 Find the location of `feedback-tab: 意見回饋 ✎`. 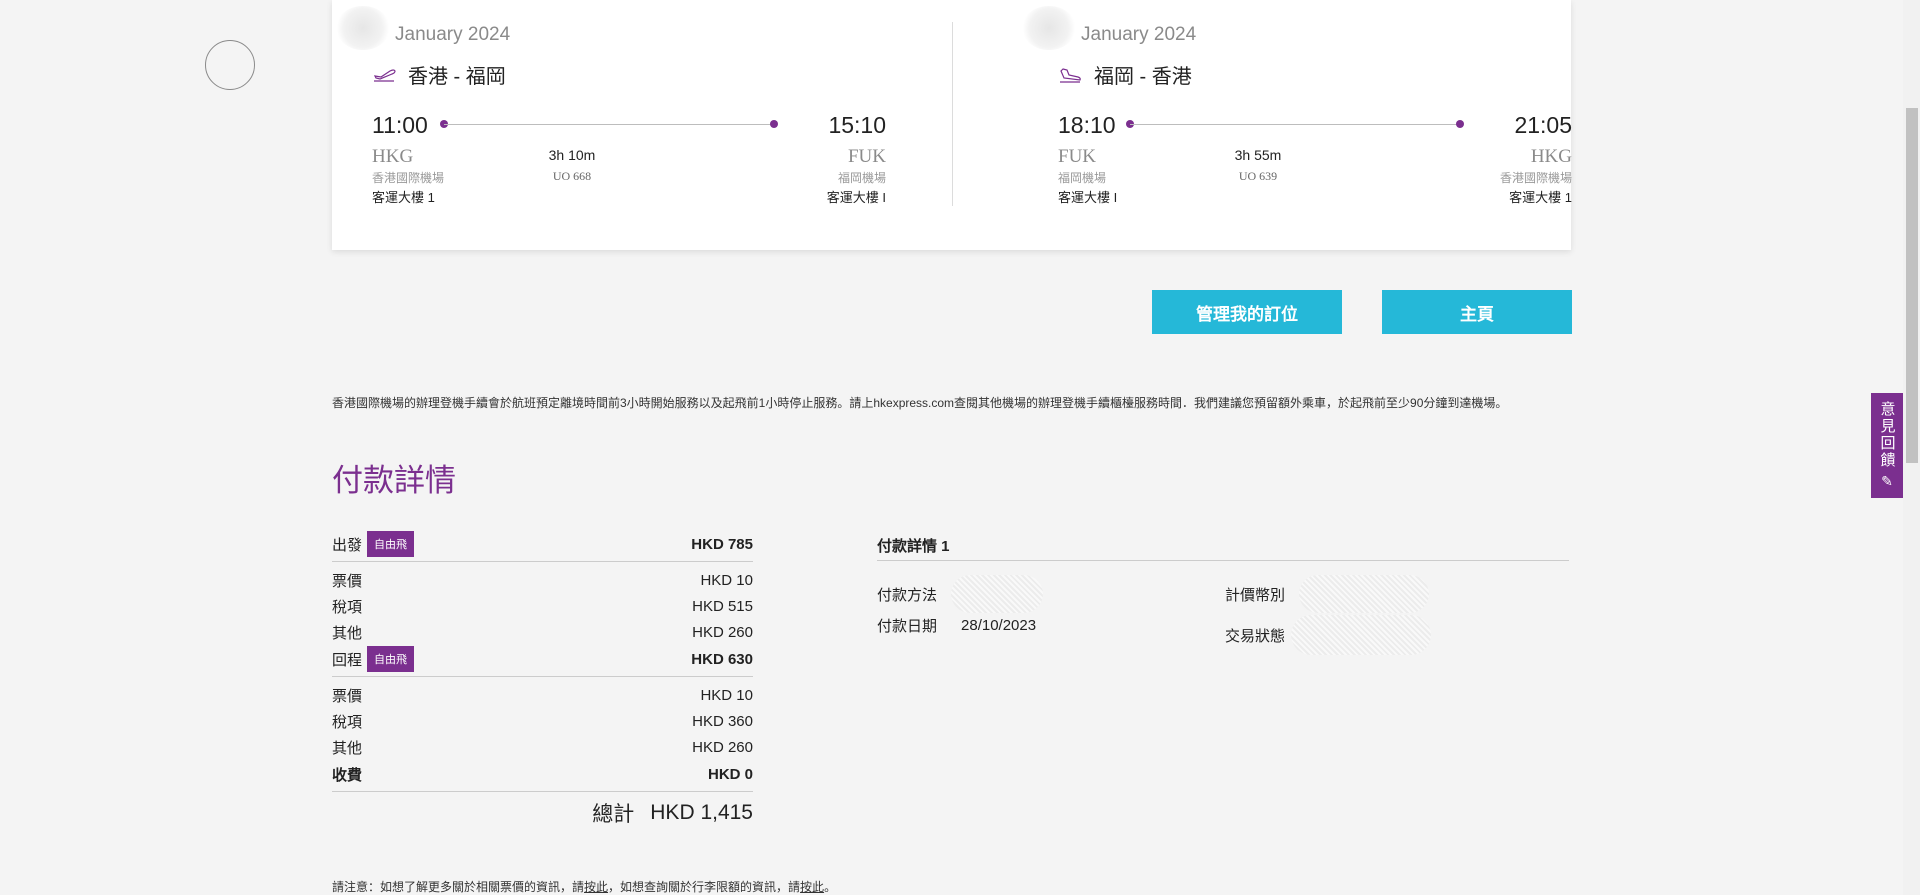

feedback-tab: 意見回饋 ✎ is located at coordinates (1887, 445).